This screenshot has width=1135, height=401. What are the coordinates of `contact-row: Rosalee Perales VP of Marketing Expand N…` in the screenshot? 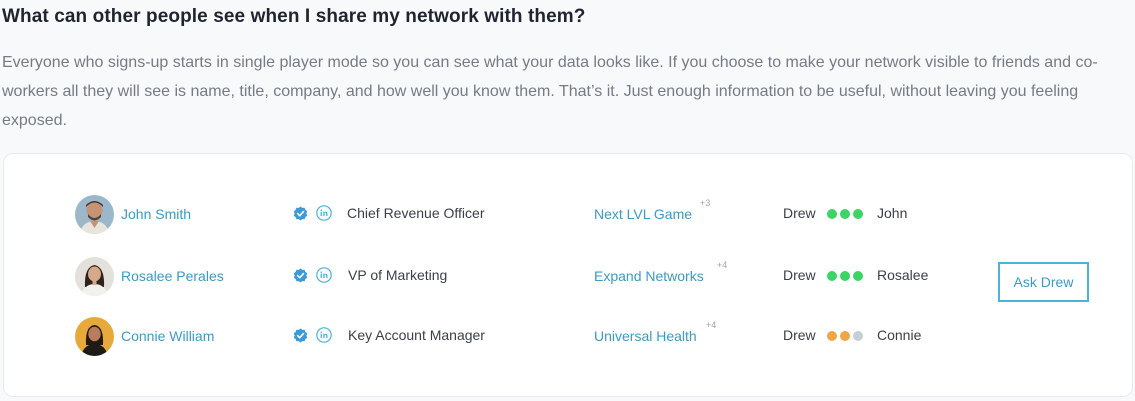 It's located at (569, 277).